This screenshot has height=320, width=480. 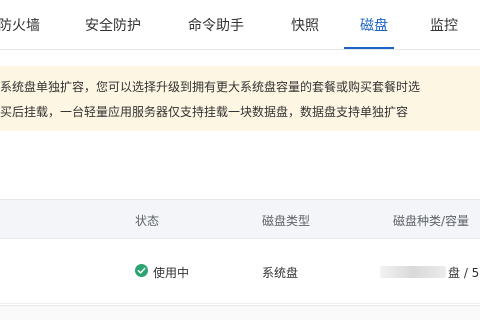 What do you see at coordinates (113, 25) in the screenshot?
I see `tab-security-protection: 安全防护` at bounding box center [113, 25].